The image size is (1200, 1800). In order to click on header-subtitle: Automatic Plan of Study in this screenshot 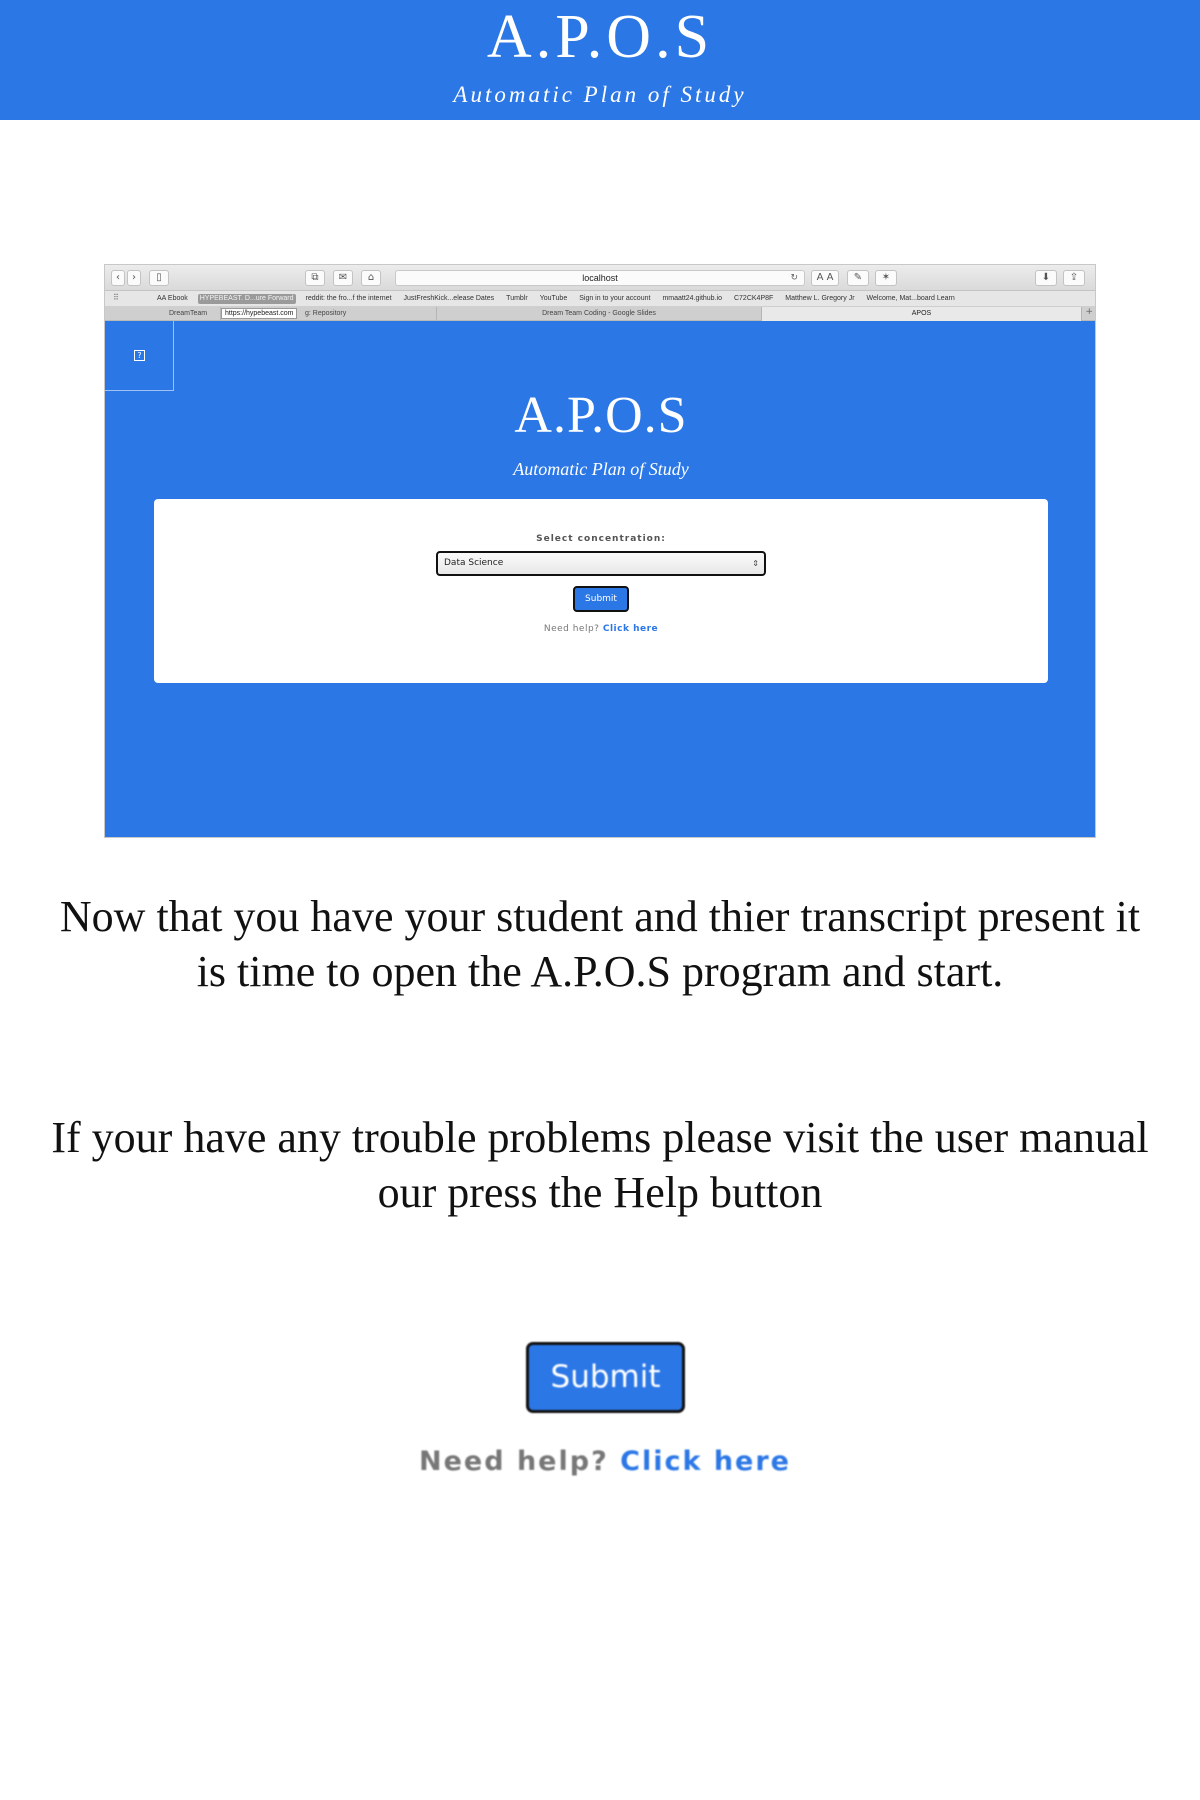, I will do `click(600, 94)`.